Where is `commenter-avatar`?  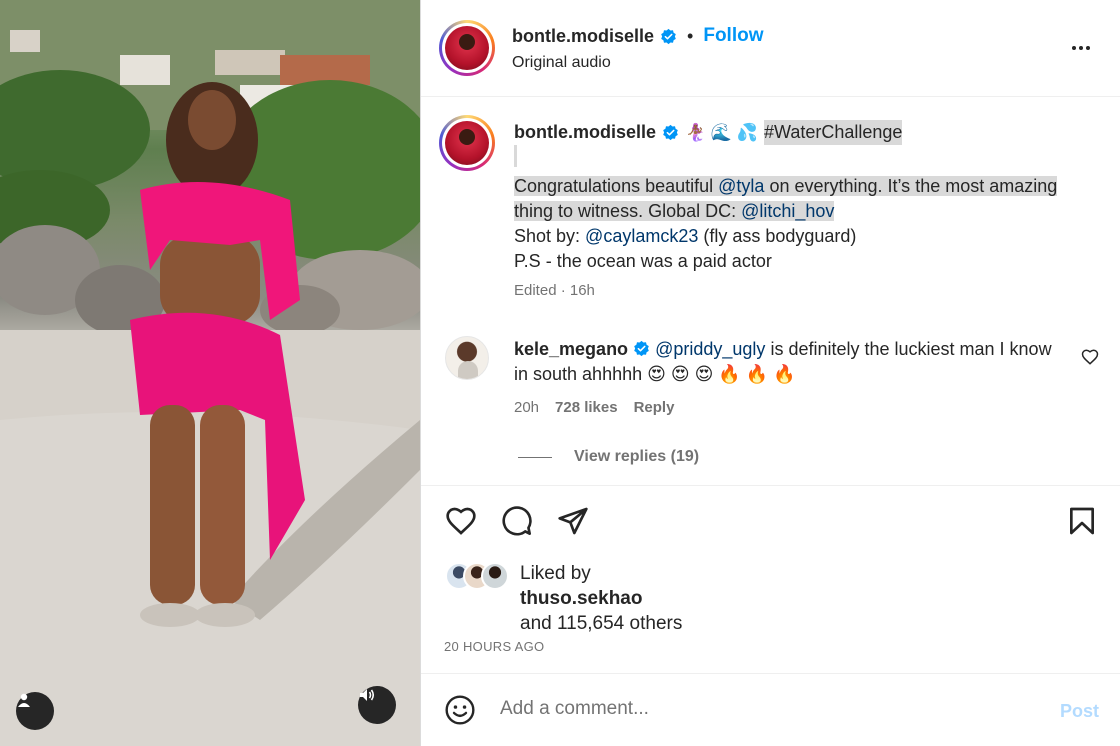
commenter-avatar is located at coordinates (467, 358).